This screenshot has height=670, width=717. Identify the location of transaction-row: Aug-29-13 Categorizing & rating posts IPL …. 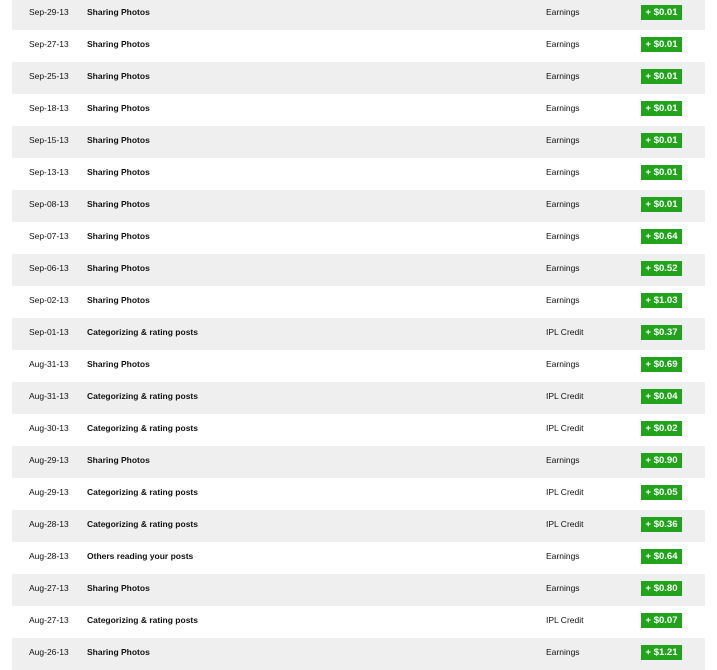
(358, 494).